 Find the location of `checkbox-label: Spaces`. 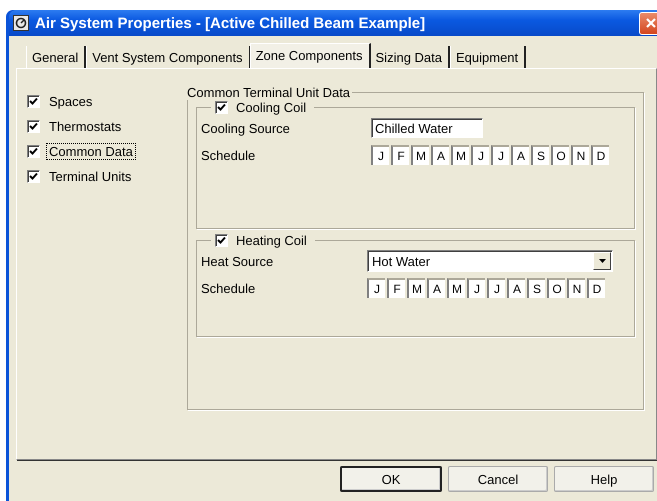

checkbox-label: Spaces is located at coordinates (71, 101).